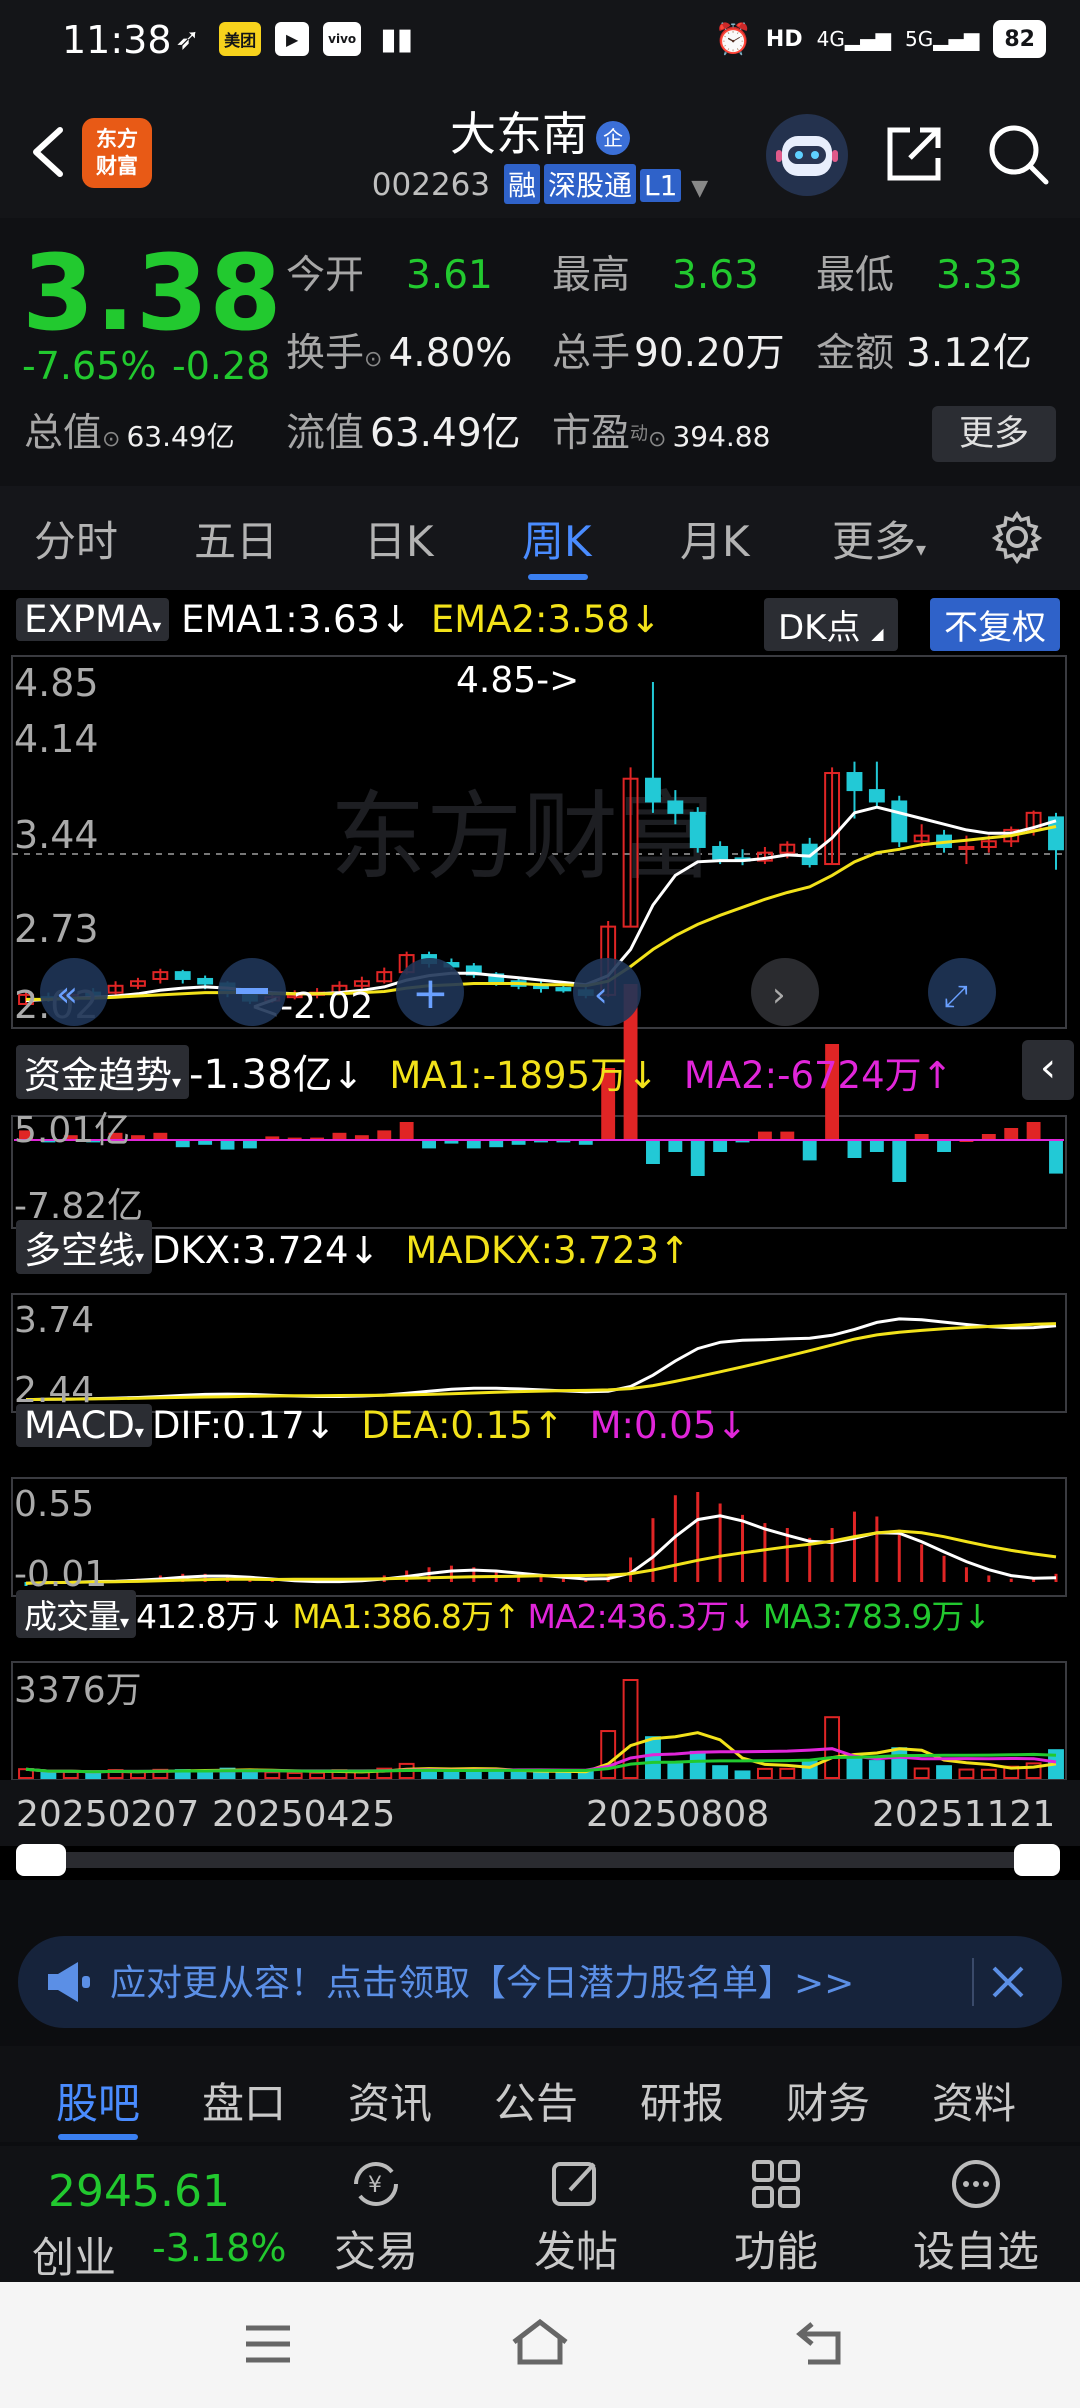  Describe the element at coordinates (541, 1549) in the screenshot. I see `dif-line` at that location.